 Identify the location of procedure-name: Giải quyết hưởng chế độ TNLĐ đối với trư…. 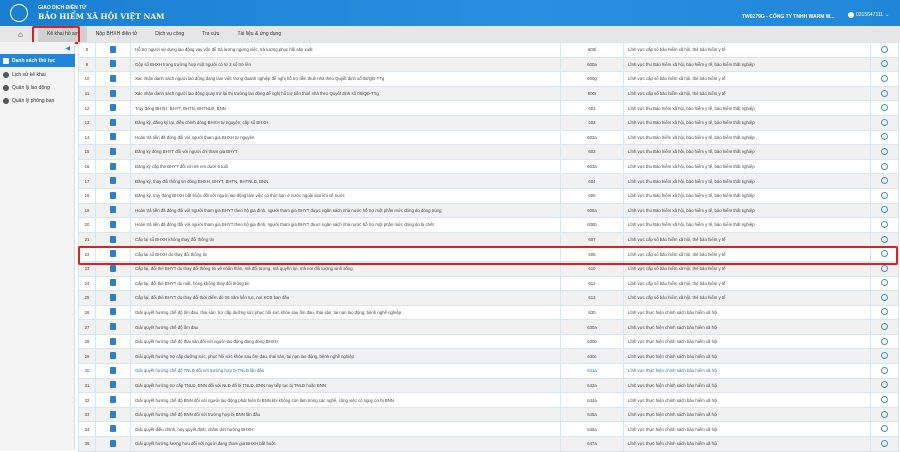
(345, 371).